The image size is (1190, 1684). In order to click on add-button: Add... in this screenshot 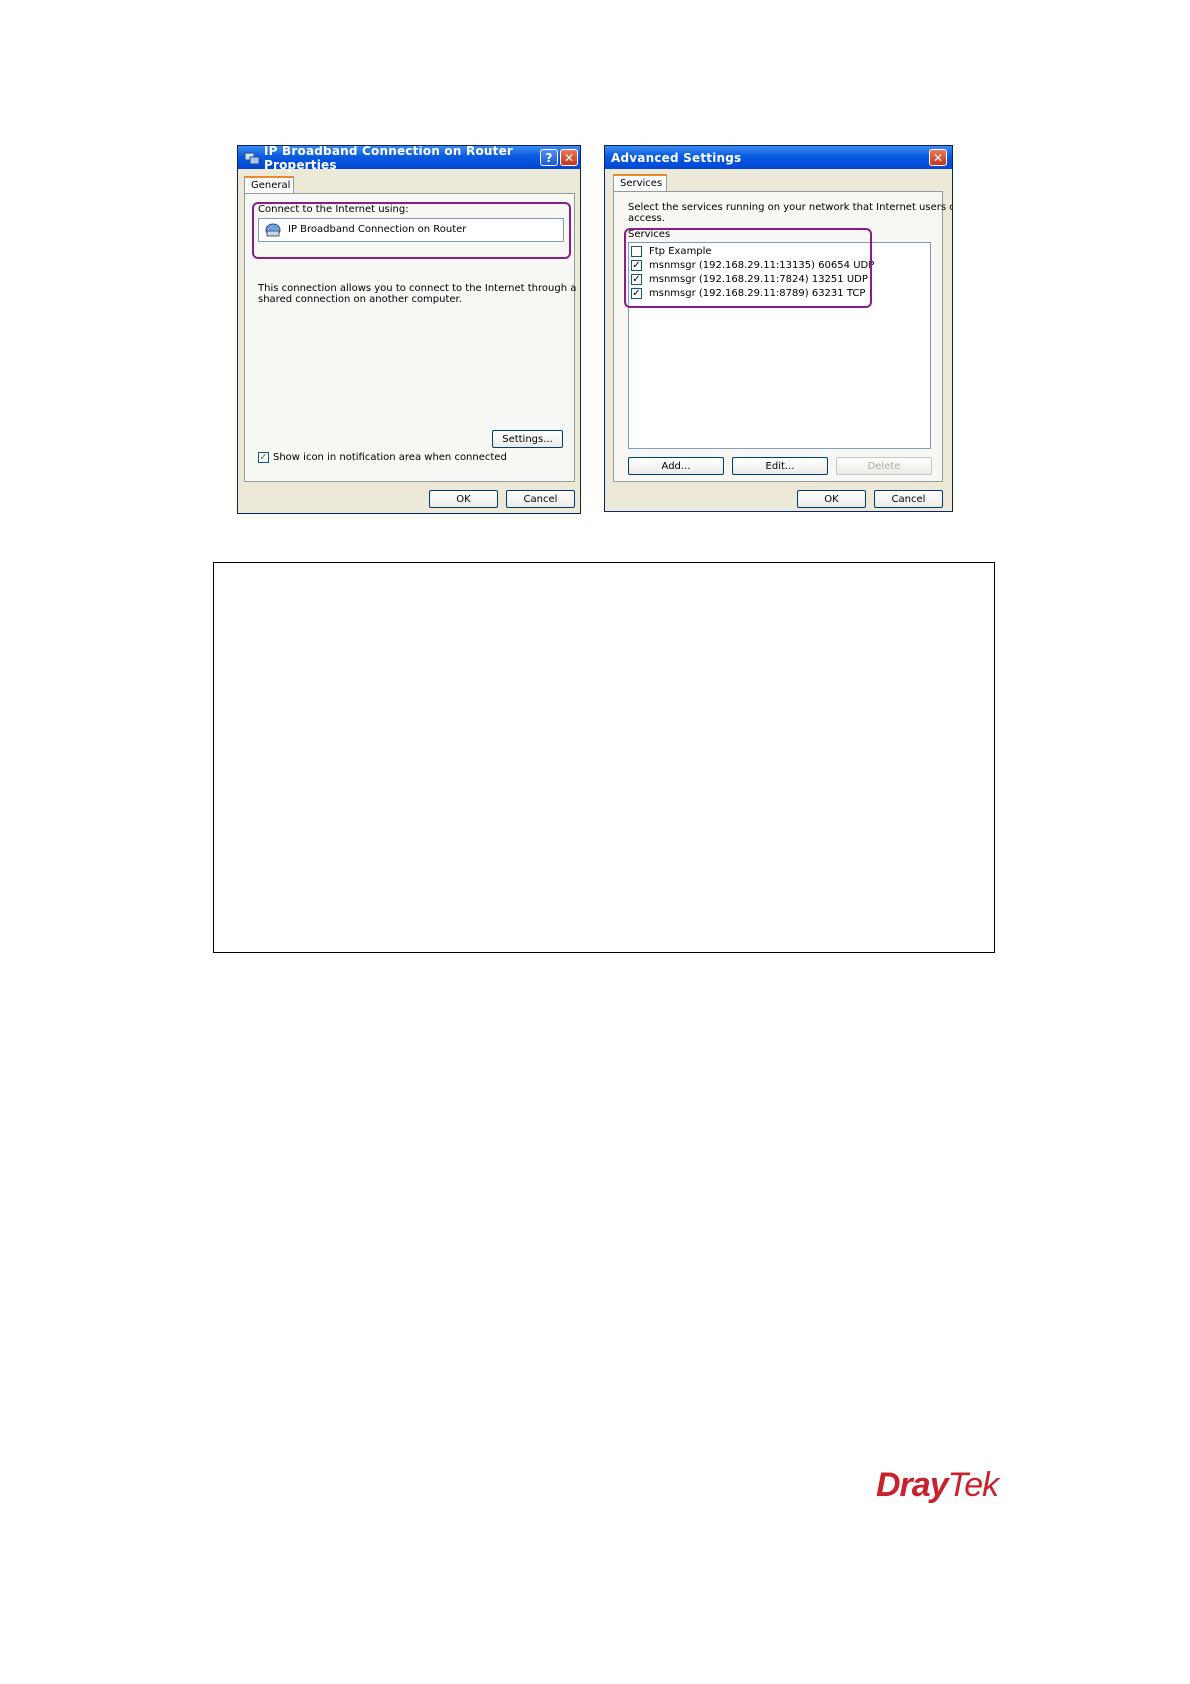, I will do `click(676, 466)`.